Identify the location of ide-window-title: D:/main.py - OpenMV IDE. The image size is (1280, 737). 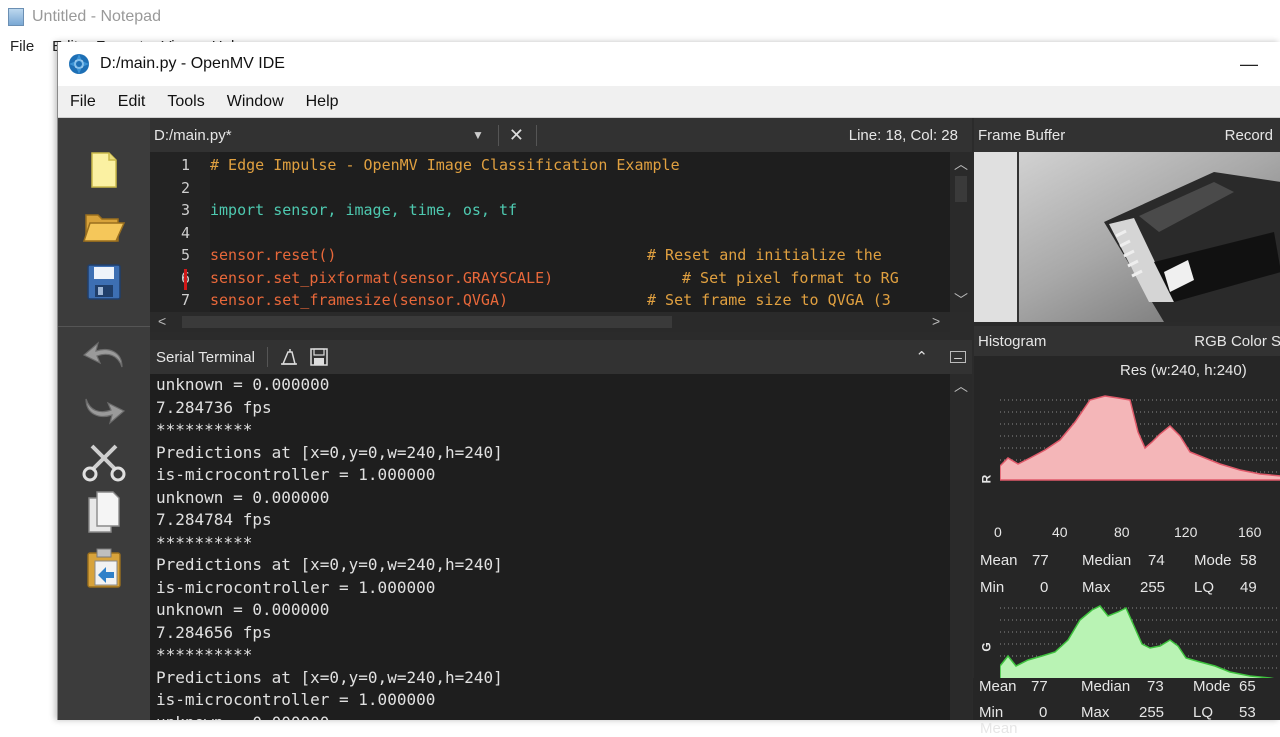
(192, 63).